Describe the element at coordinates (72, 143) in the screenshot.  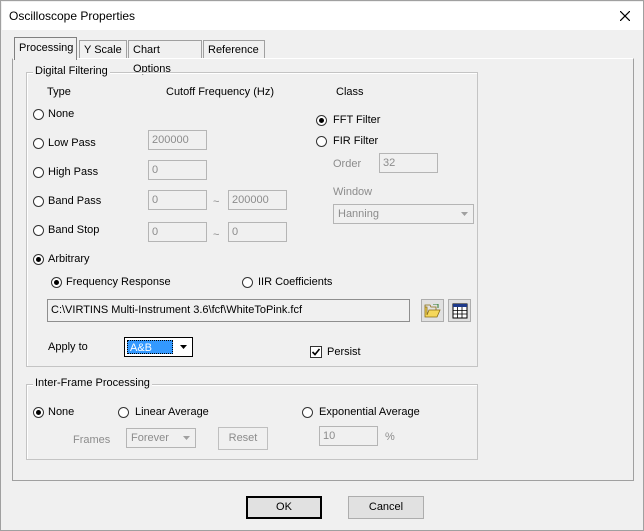
I see `radio-low-pass-label: Low Pass` at that location.